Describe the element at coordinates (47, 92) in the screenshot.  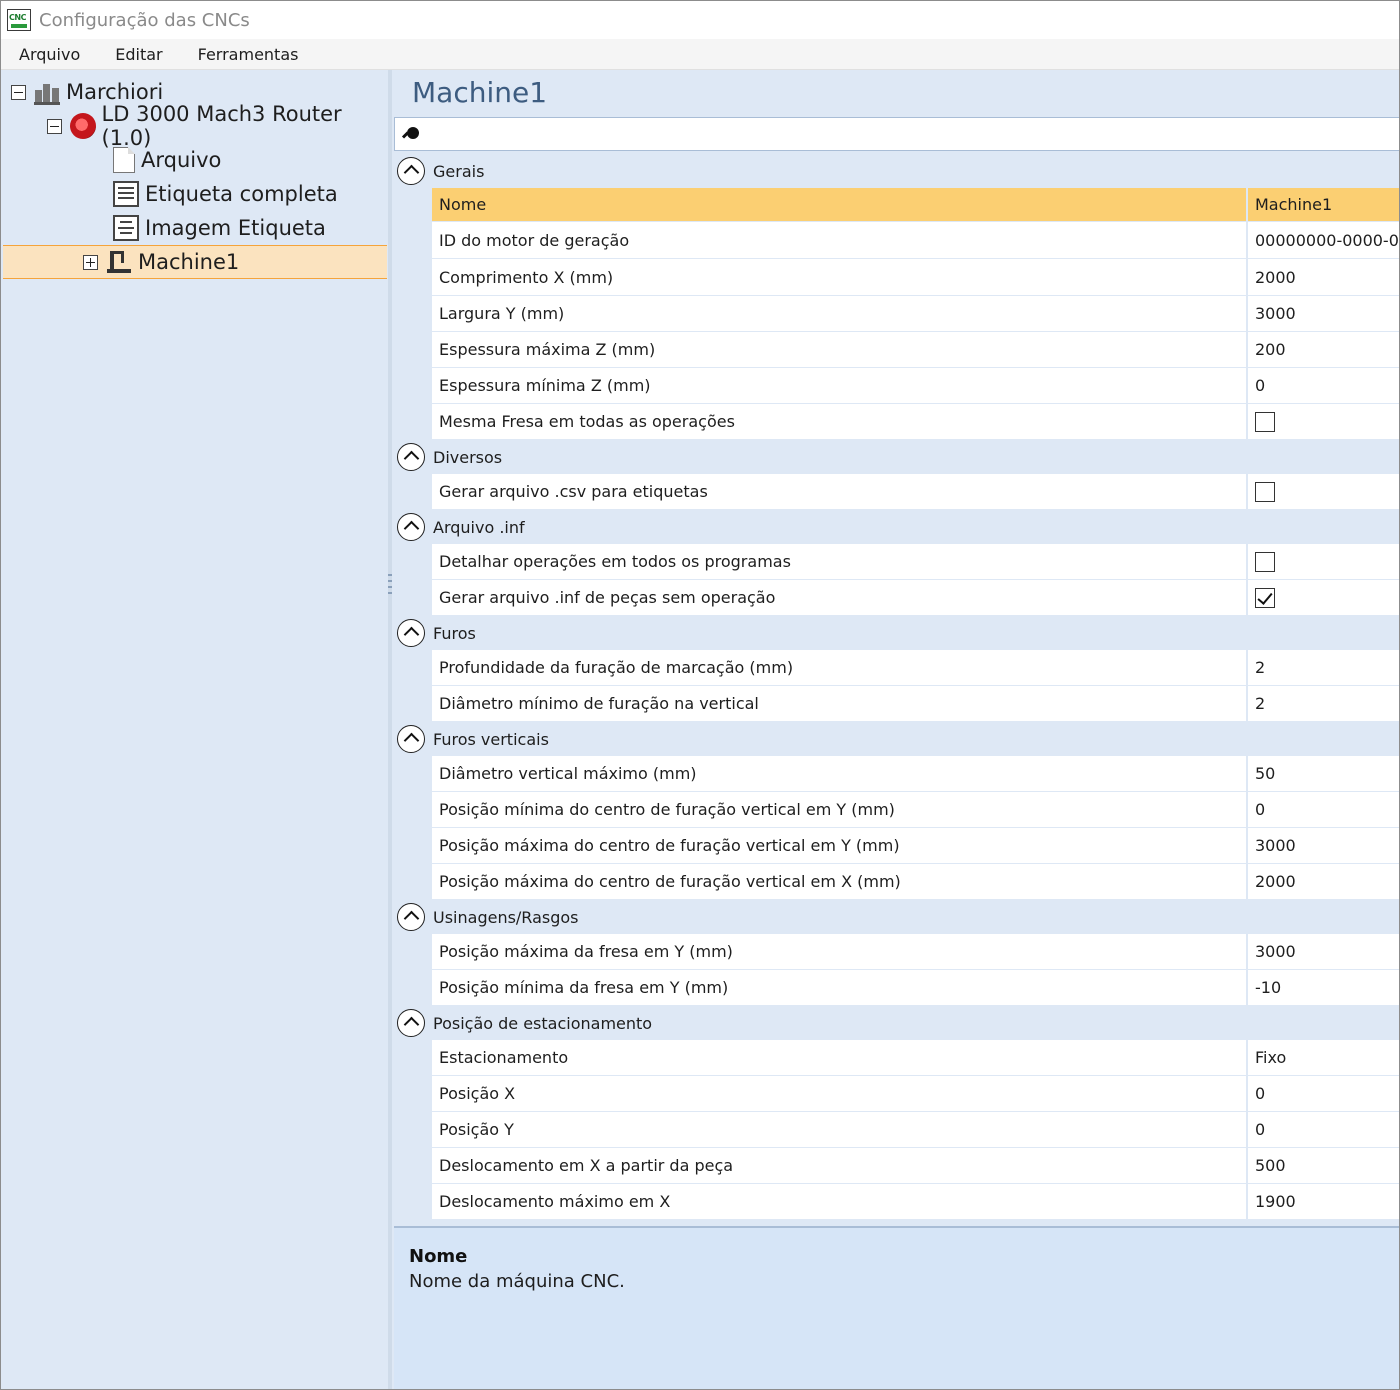
I see `factory-icon` at that location.